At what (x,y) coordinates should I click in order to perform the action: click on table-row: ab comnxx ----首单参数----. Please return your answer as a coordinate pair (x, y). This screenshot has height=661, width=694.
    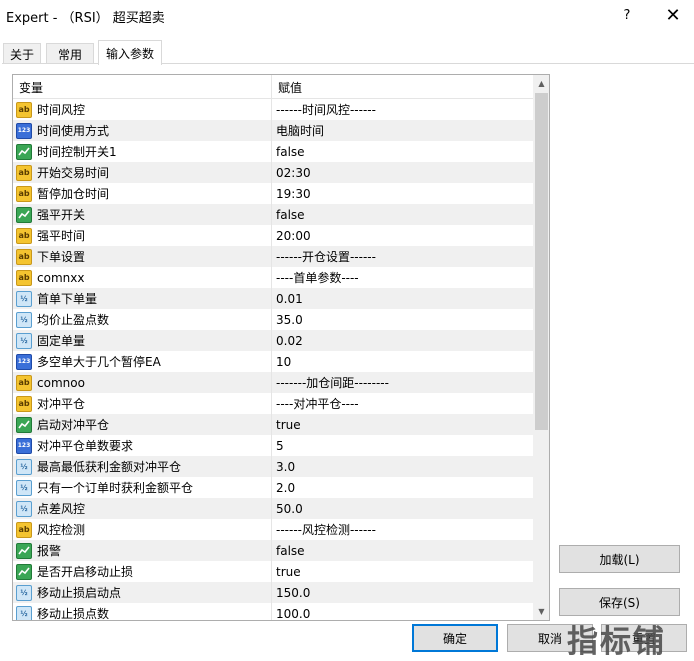
    Looking at the image, I should click on (273, 277).